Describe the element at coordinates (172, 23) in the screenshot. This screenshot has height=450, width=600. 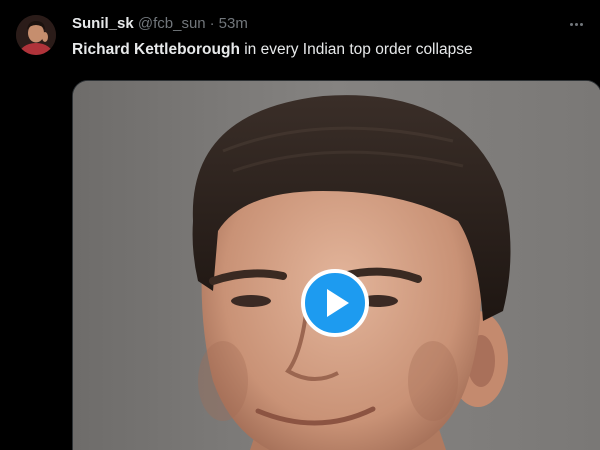
I see `user-handle: @fcb_sun` at that location.